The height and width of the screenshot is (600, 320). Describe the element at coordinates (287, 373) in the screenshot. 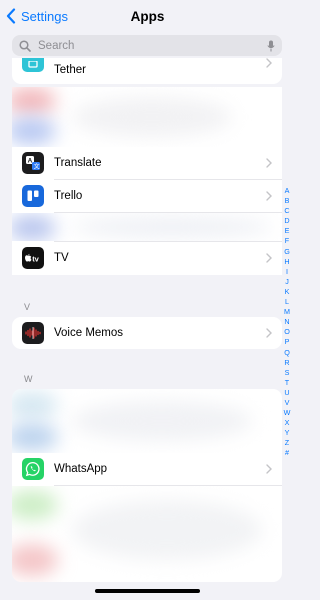

I see `index-letter: S` at that location.